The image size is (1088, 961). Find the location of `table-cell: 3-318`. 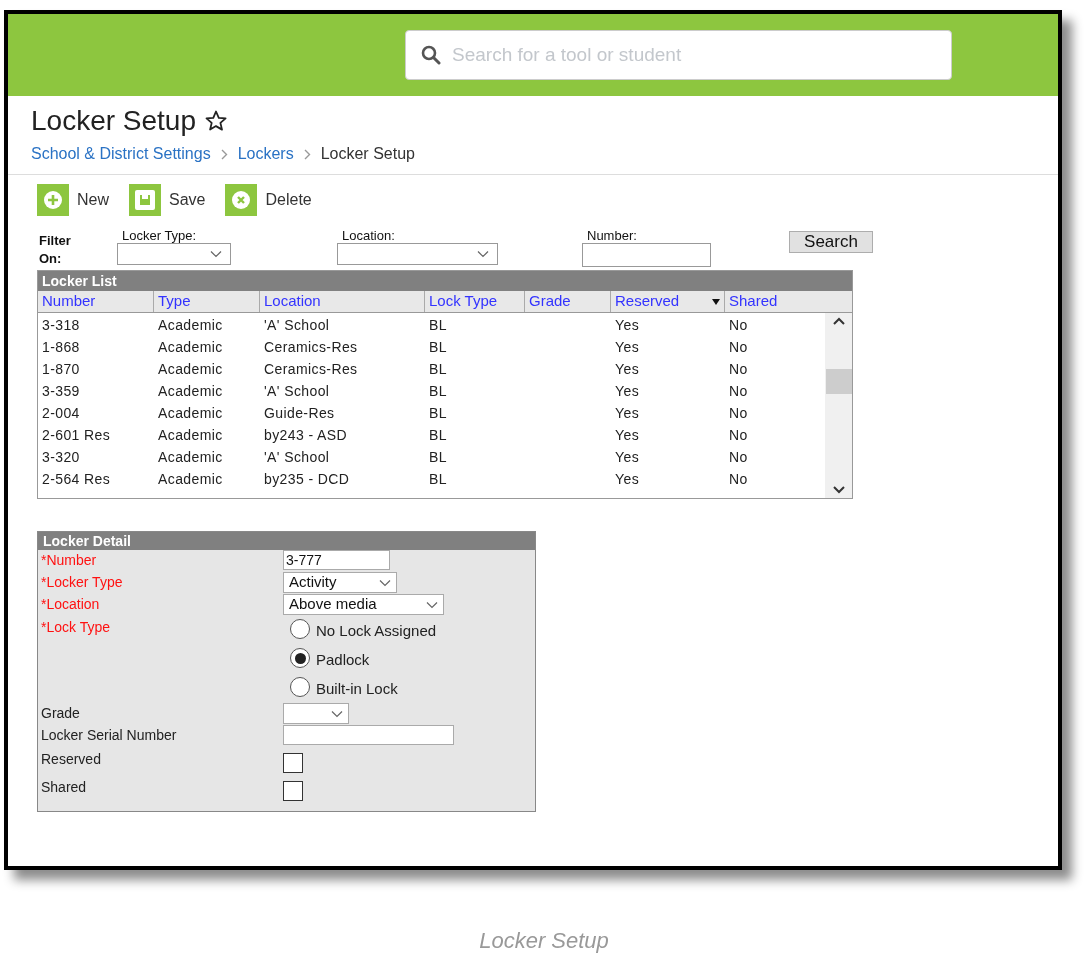

table-cell: 3-318 is located at coordinates (61, 324).